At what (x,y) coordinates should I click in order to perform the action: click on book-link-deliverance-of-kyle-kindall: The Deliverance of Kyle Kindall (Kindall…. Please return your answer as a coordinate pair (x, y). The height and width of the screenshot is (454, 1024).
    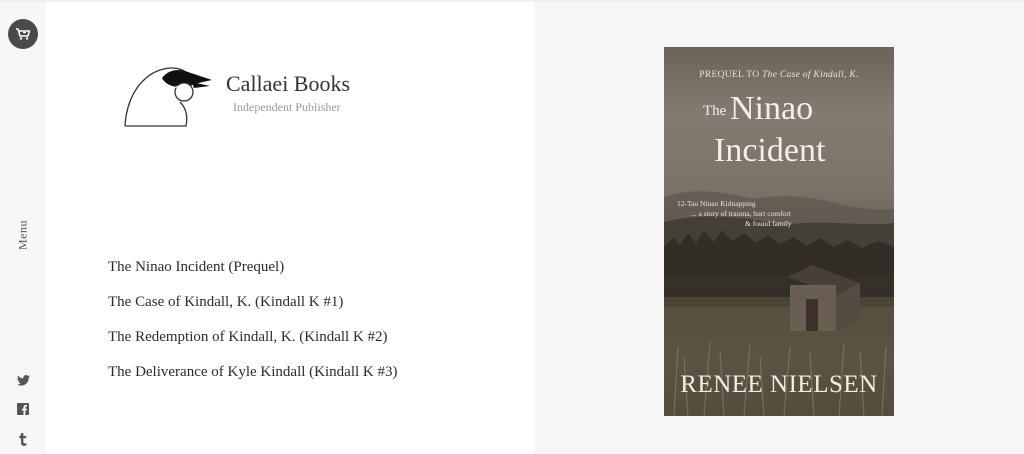
    Looking at the image, I should click on (252, 372).